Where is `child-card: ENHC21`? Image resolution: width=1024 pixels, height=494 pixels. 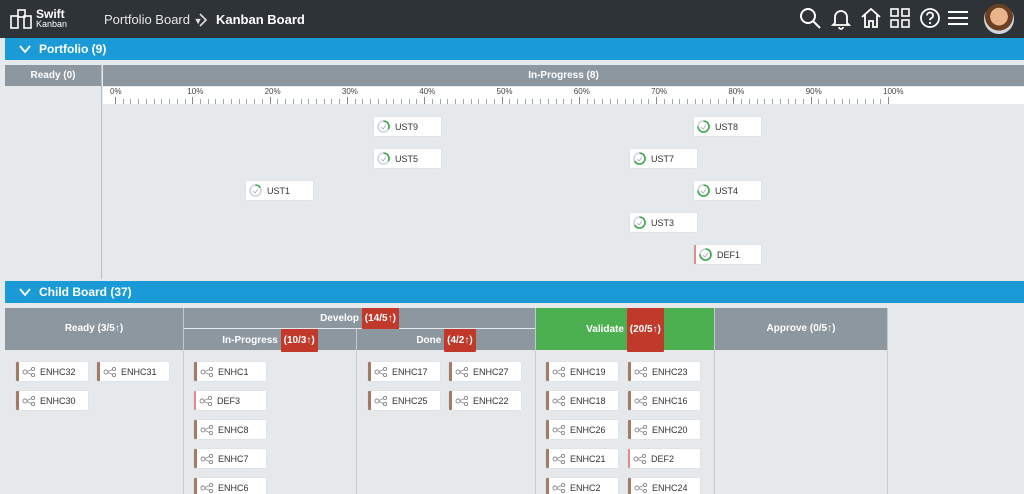 child-card: ENHC21 is located at coordinates (582, 458).